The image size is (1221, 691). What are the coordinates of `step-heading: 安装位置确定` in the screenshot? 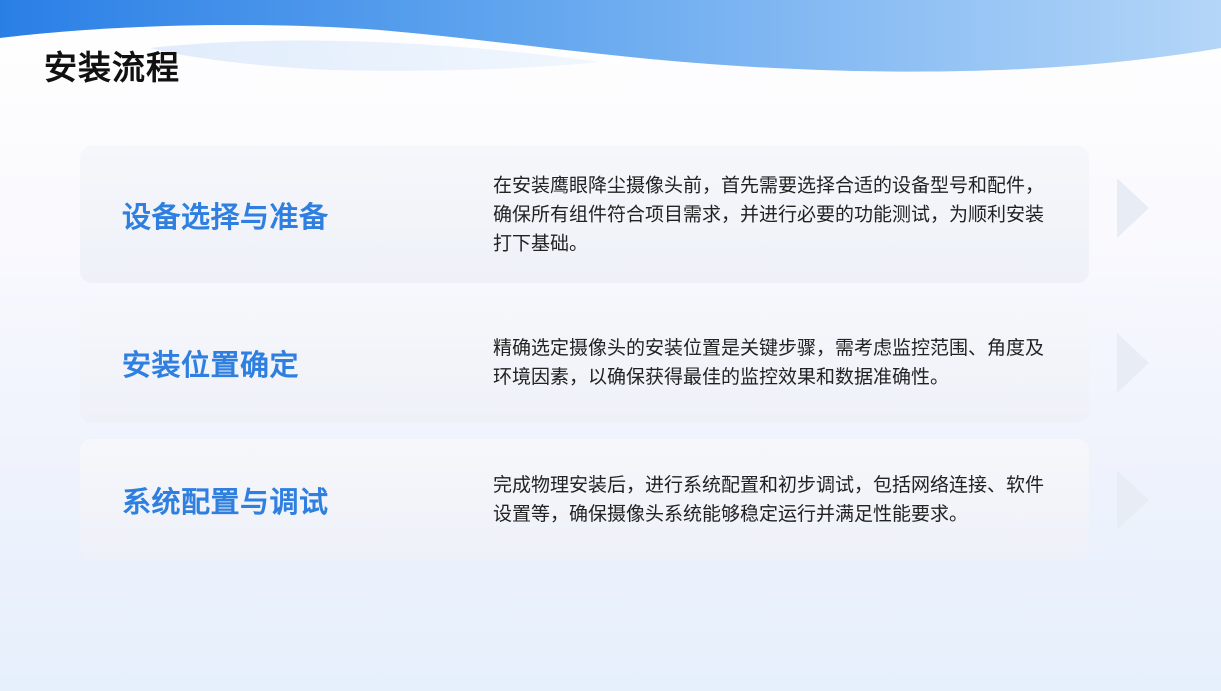 It's located at (211, 364).